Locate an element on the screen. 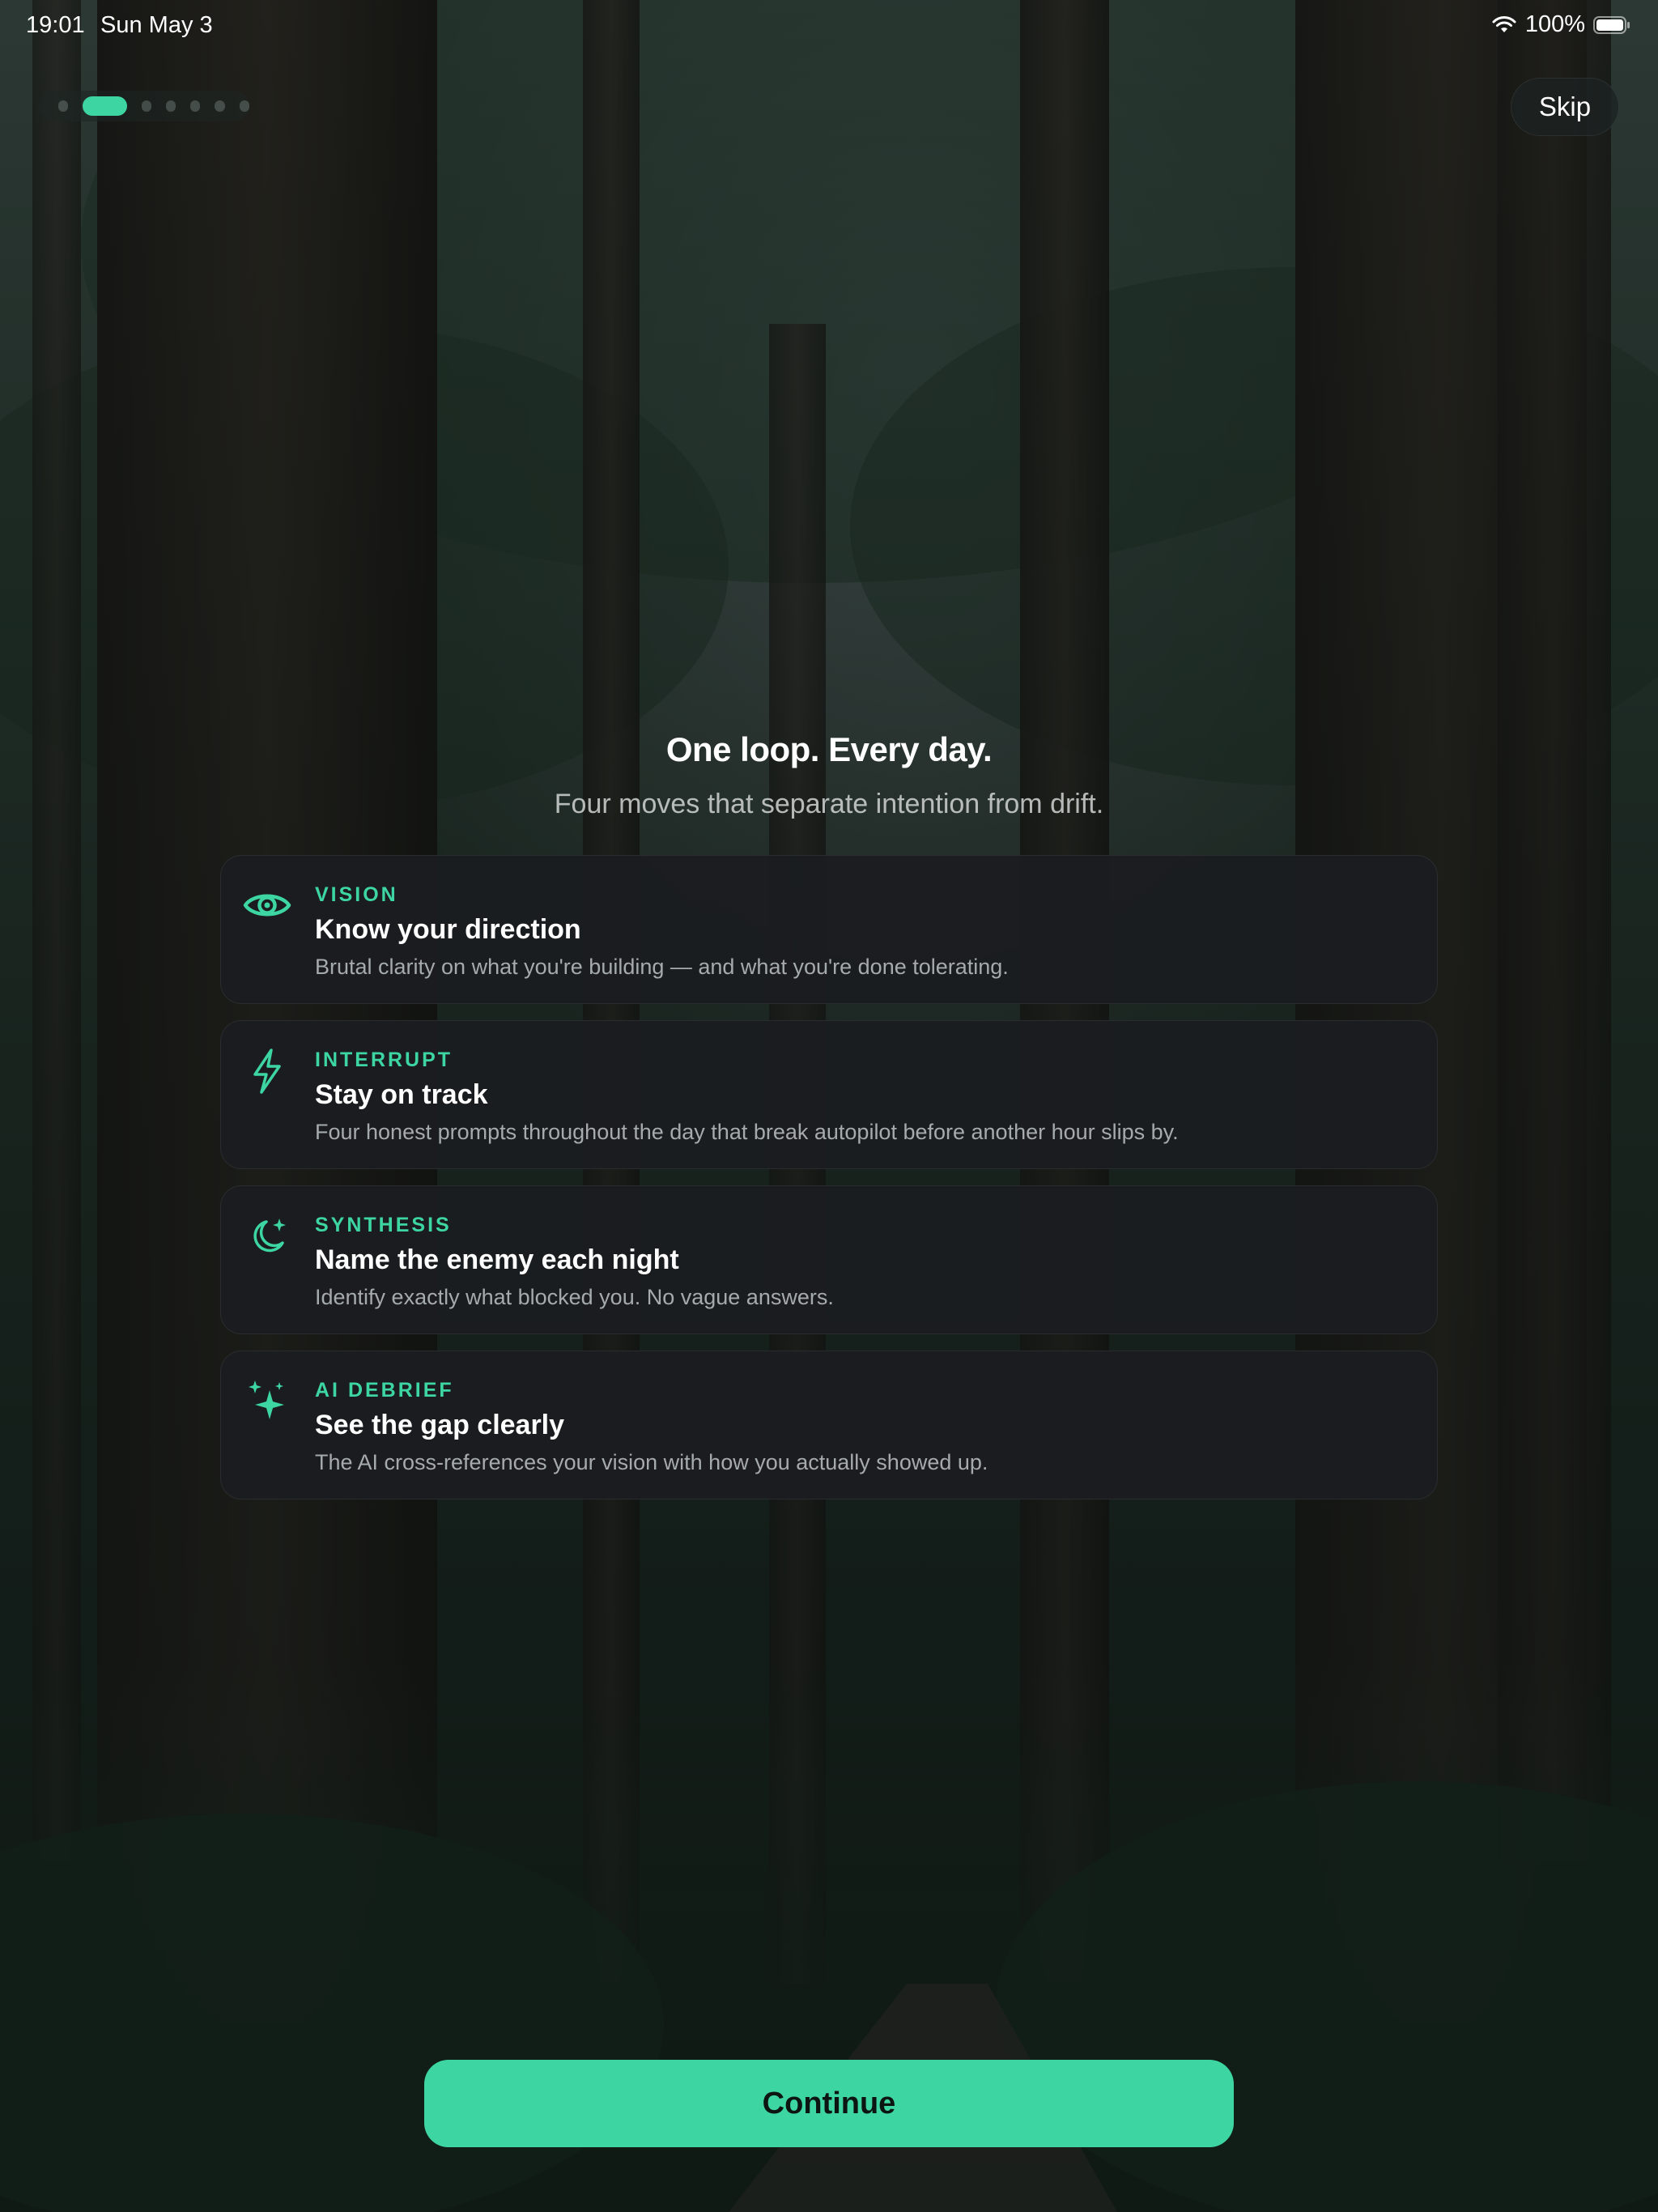  wifi-icon is located at coordinates (1504, 24).